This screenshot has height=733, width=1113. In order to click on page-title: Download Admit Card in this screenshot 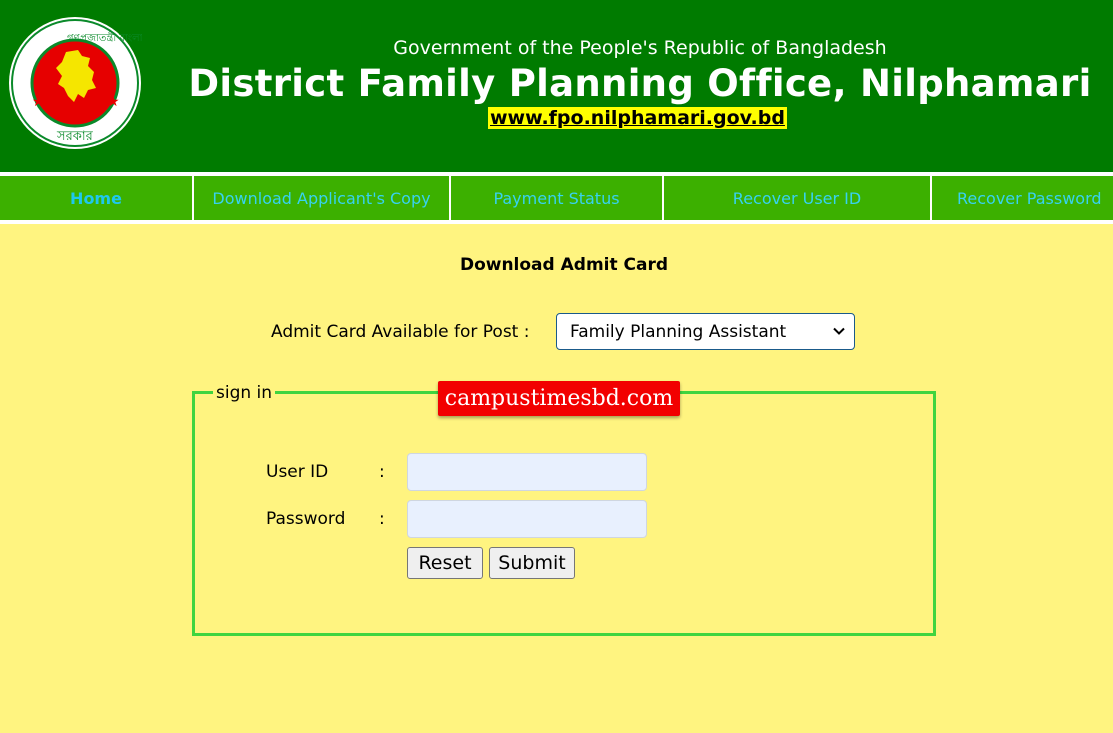, I will do `click(564, 265)`.